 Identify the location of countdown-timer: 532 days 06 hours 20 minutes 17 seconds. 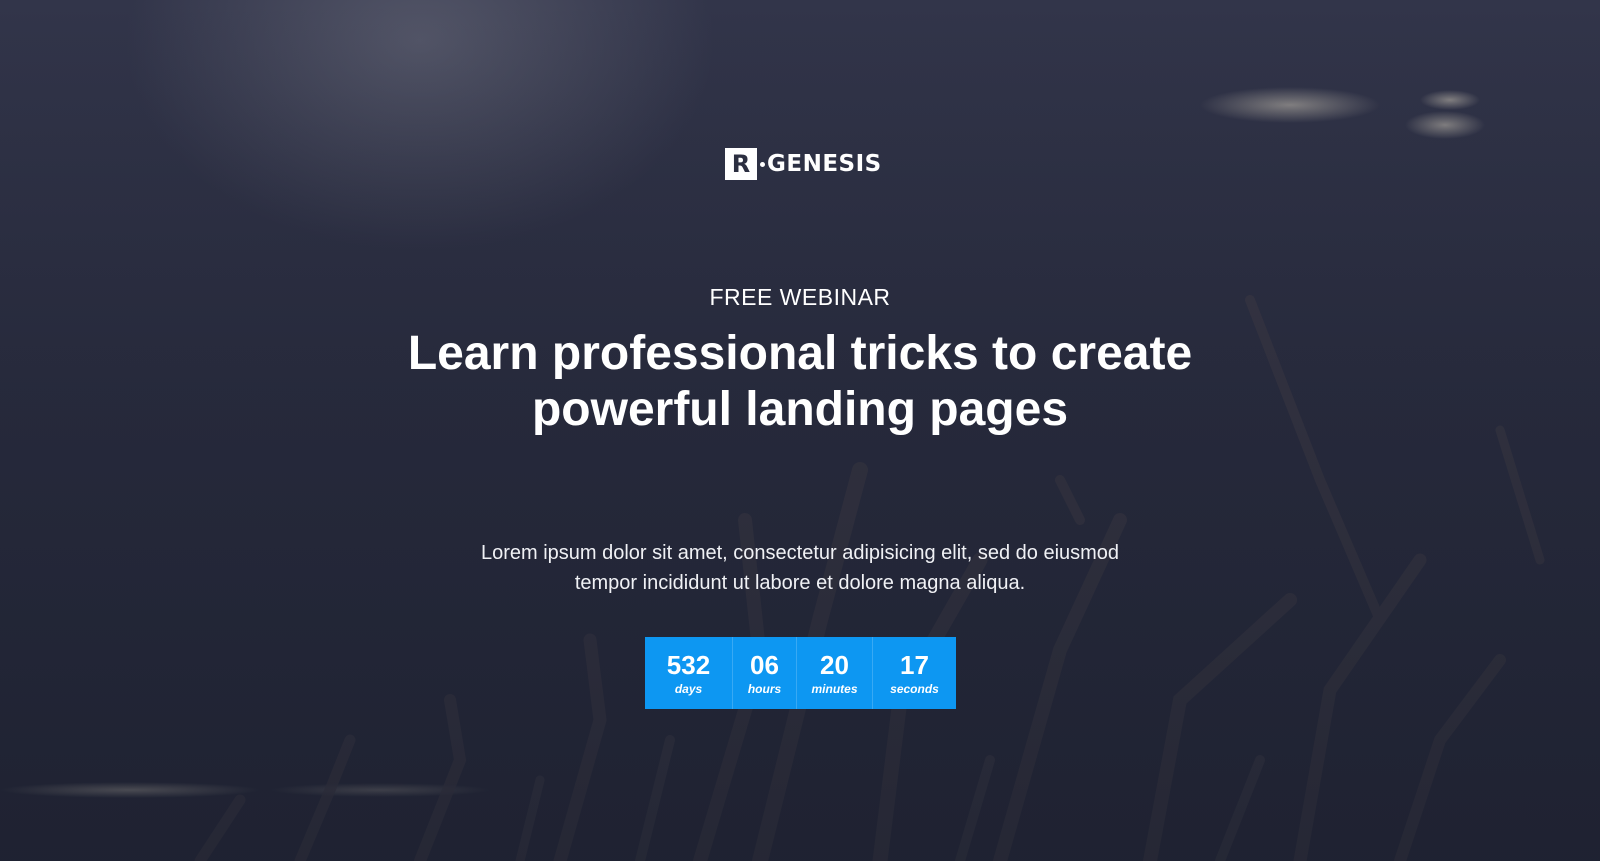
(800, 673).